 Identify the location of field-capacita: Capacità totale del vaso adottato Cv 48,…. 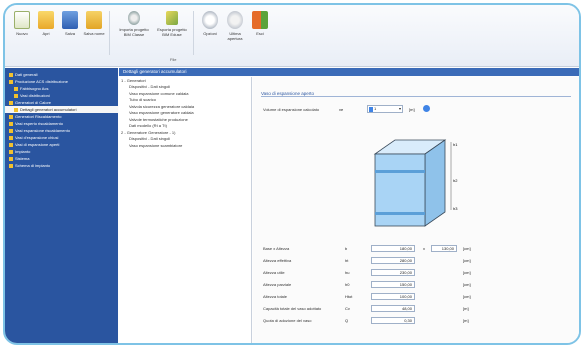
(366, 308).